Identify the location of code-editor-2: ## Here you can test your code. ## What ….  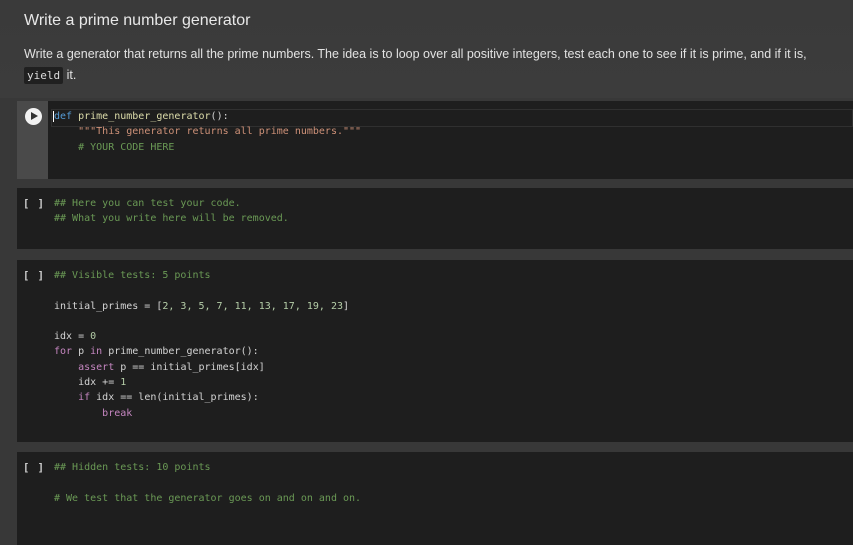
(171, 211).